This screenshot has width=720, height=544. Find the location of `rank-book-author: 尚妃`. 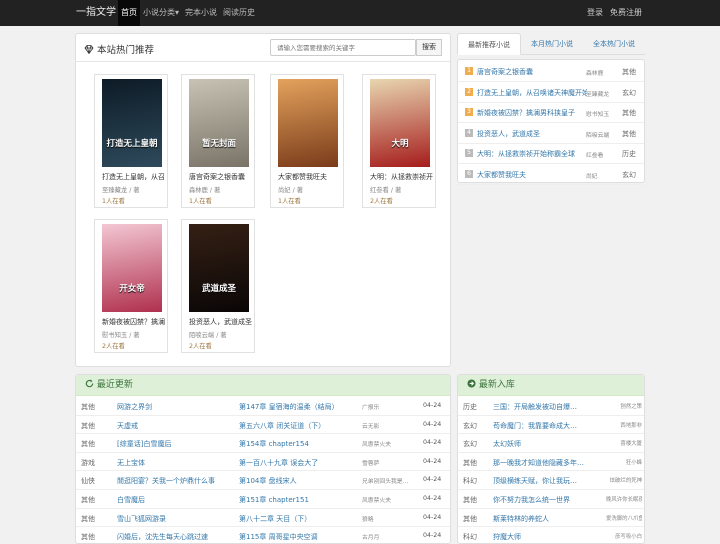

rank-book-author: 尚妃 is located at coordinates (592, 176).